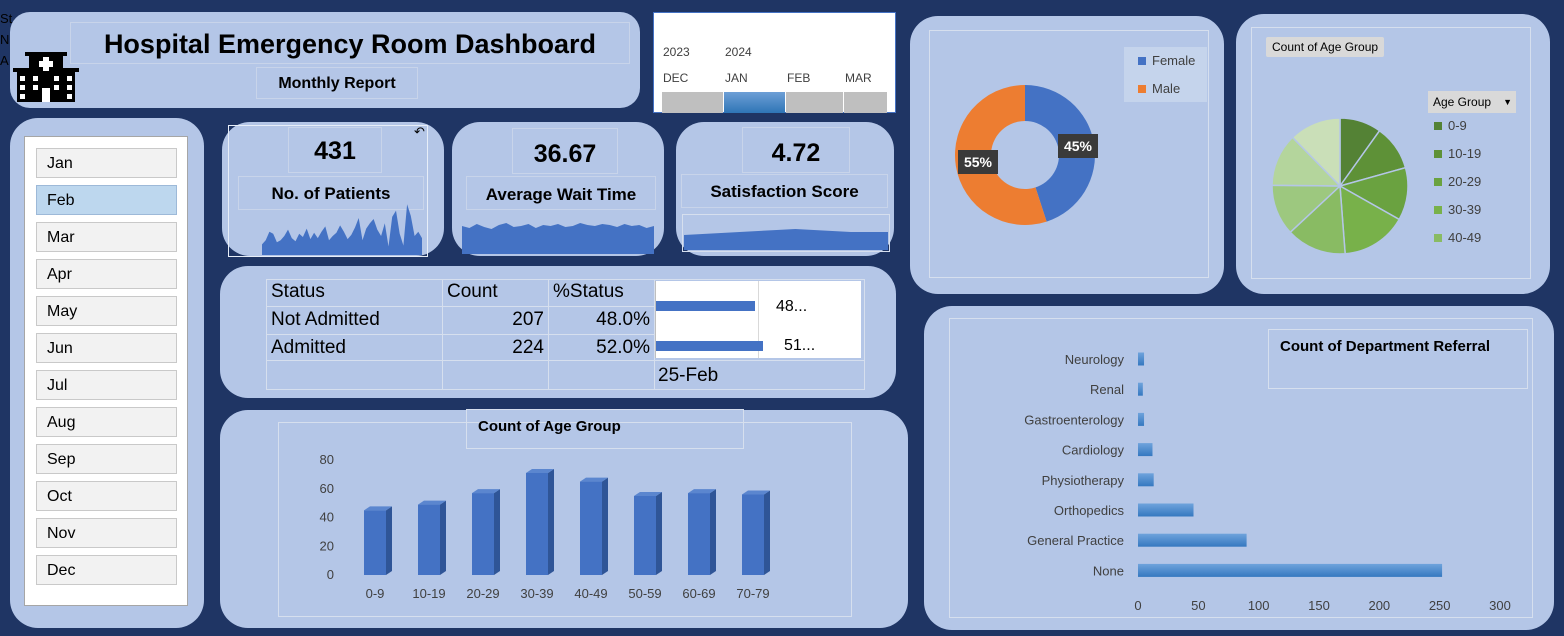 The image size is (1564, 636). I want to click on timeline-year: 2024, so click(738, 52).